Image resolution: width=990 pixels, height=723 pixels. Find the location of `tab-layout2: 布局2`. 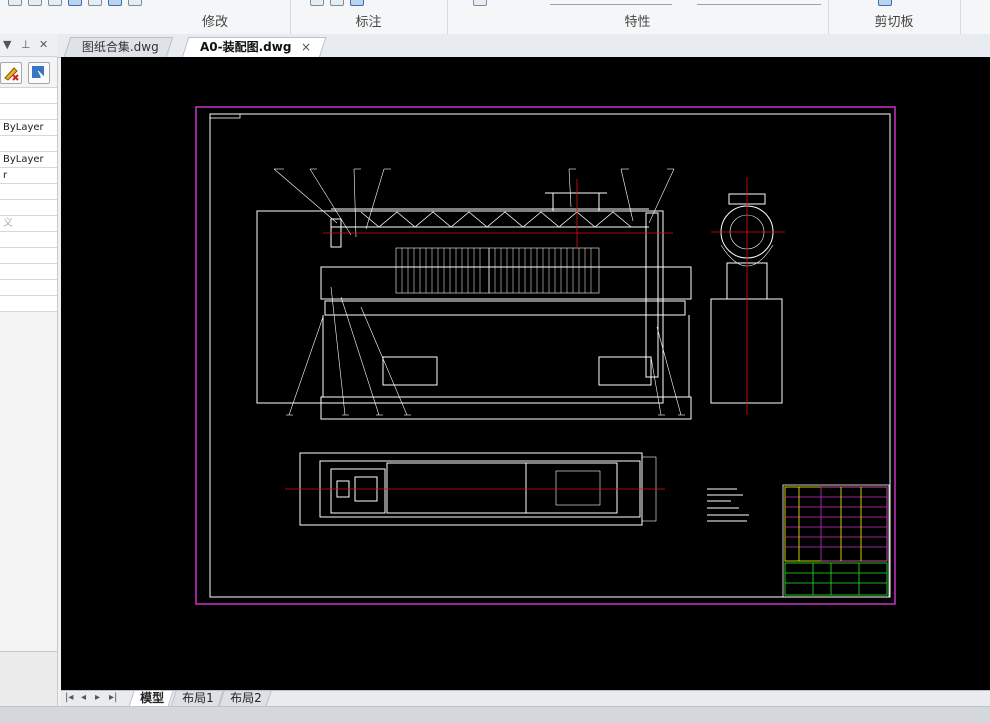

tab-layout2: 布局2 is located at coordinates (245, 699).